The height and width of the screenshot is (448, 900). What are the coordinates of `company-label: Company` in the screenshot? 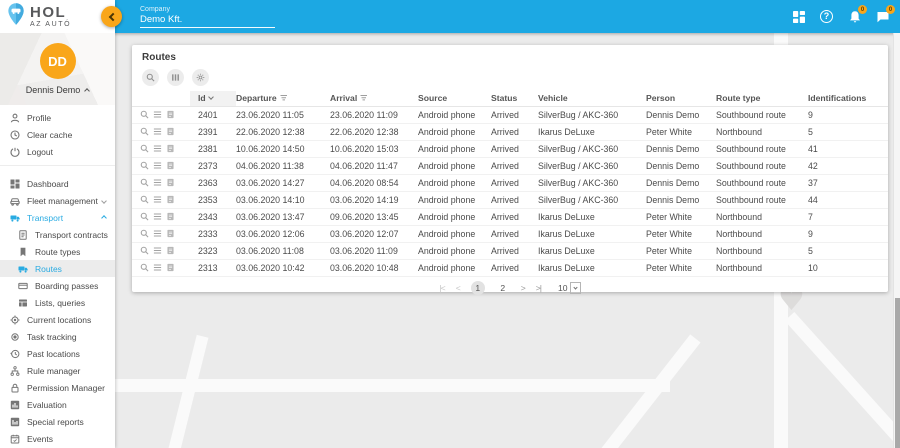 It's located at (155, 9).